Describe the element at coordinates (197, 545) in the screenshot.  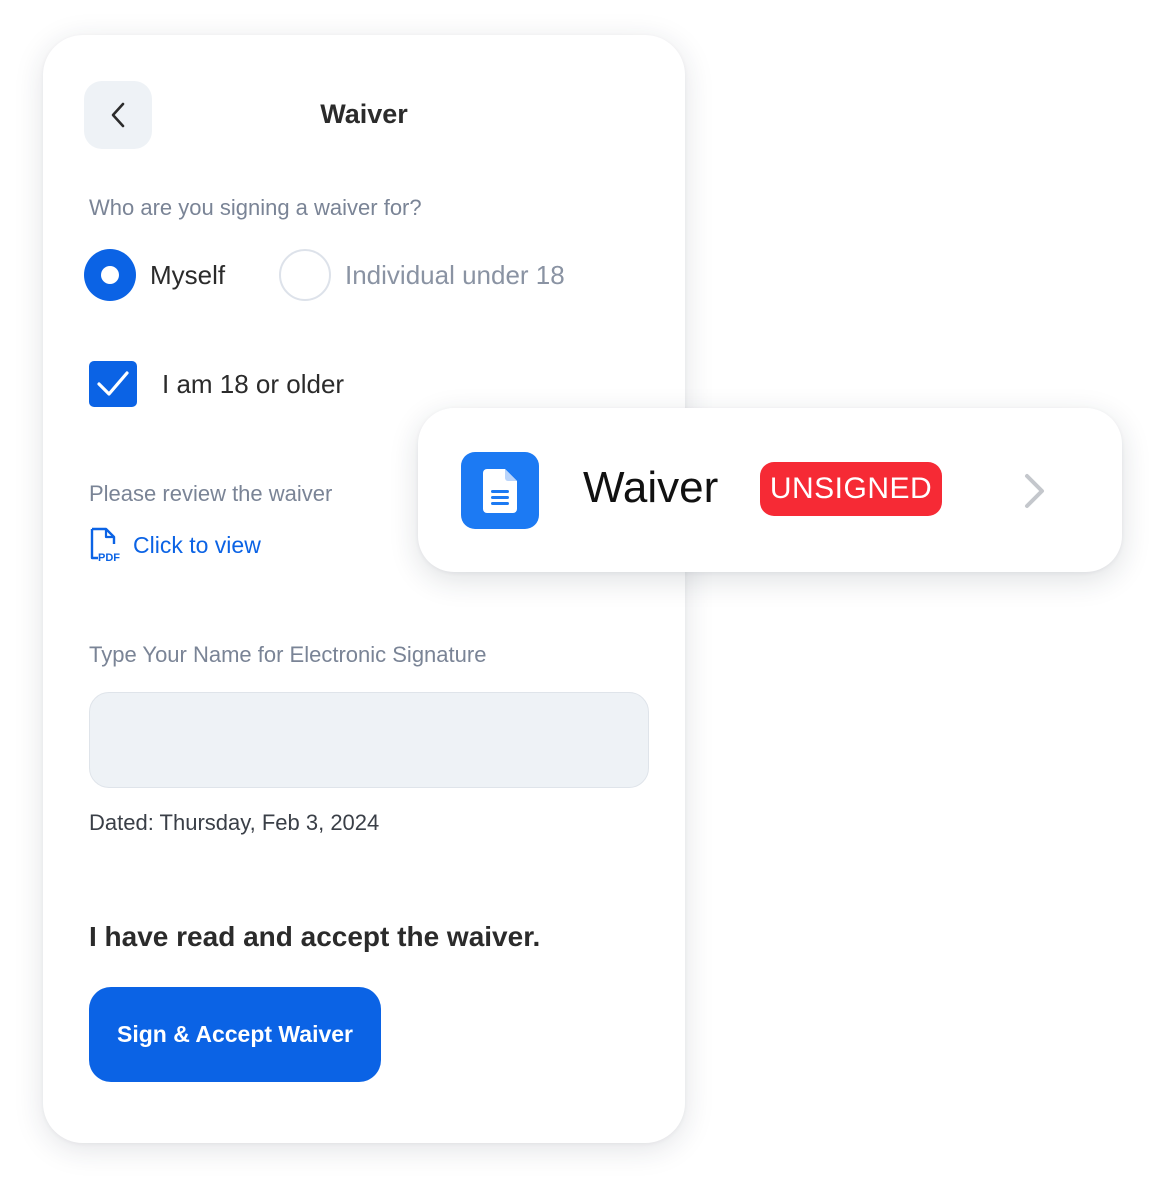
I see `view-waiver-link-label: Click to view` at that location.